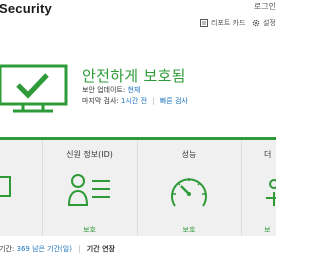  I want to click on security-update-row: 보안 업데이트: 현재, so click(111, 90).